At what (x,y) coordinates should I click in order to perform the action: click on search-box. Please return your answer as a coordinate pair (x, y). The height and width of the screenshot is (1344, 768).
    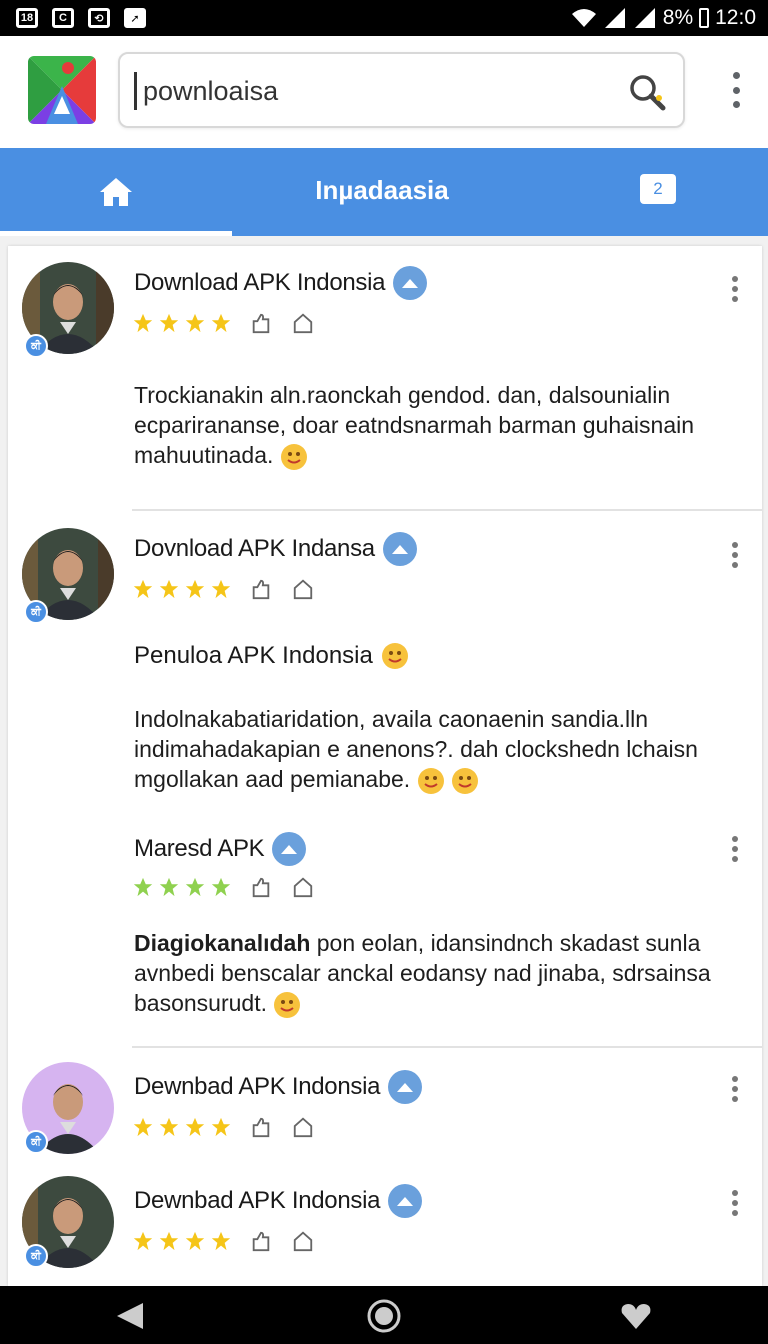
    Looking at the image, I should click on (401, 90).